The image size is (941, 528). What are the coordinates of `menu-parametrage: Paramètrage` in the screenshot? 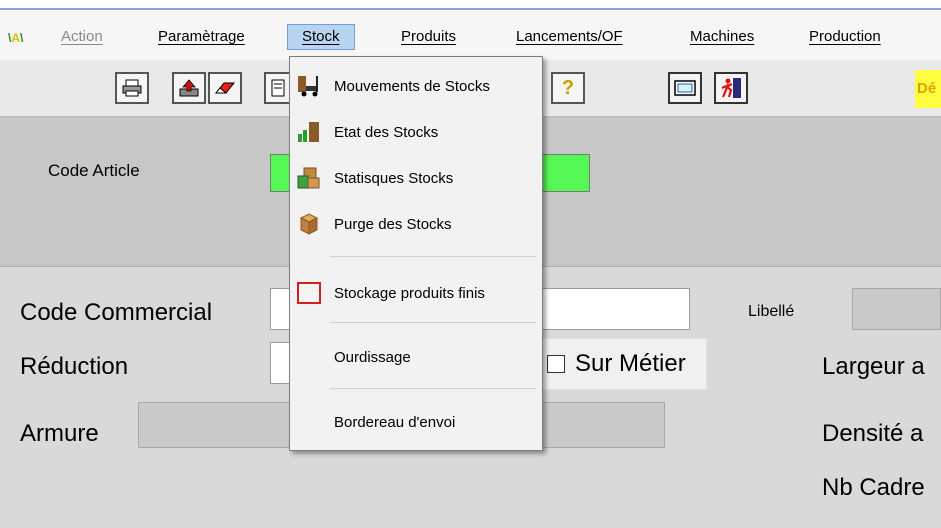 It's located at (201, 37).